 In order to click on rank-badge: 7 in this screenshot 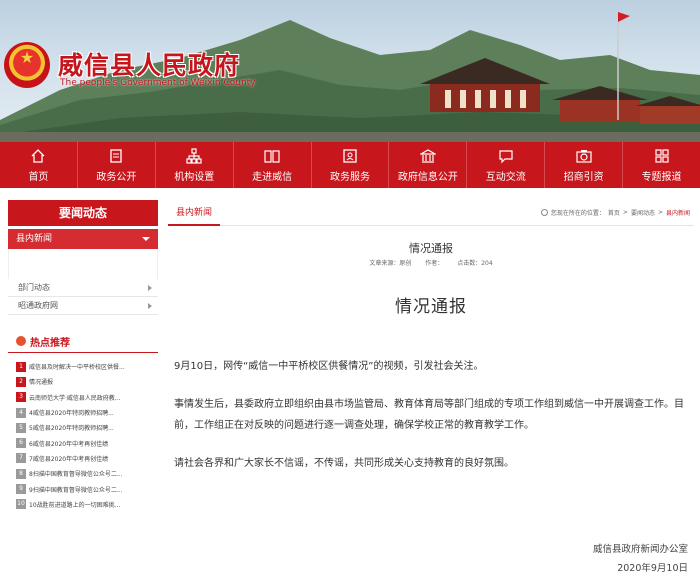, I will do `click(21, 458)`.